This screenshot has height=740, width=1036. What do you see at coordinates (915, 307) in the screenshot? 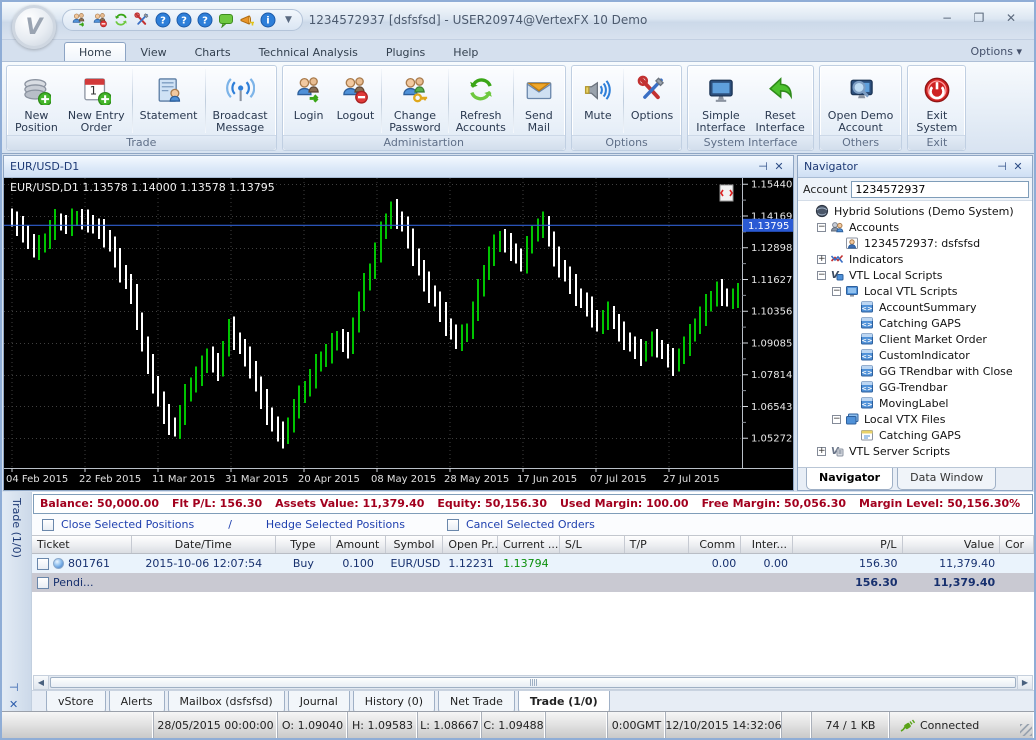
I see `tree-item-accountsummary: <> AccountSummary` at bounding box center [915, 307].